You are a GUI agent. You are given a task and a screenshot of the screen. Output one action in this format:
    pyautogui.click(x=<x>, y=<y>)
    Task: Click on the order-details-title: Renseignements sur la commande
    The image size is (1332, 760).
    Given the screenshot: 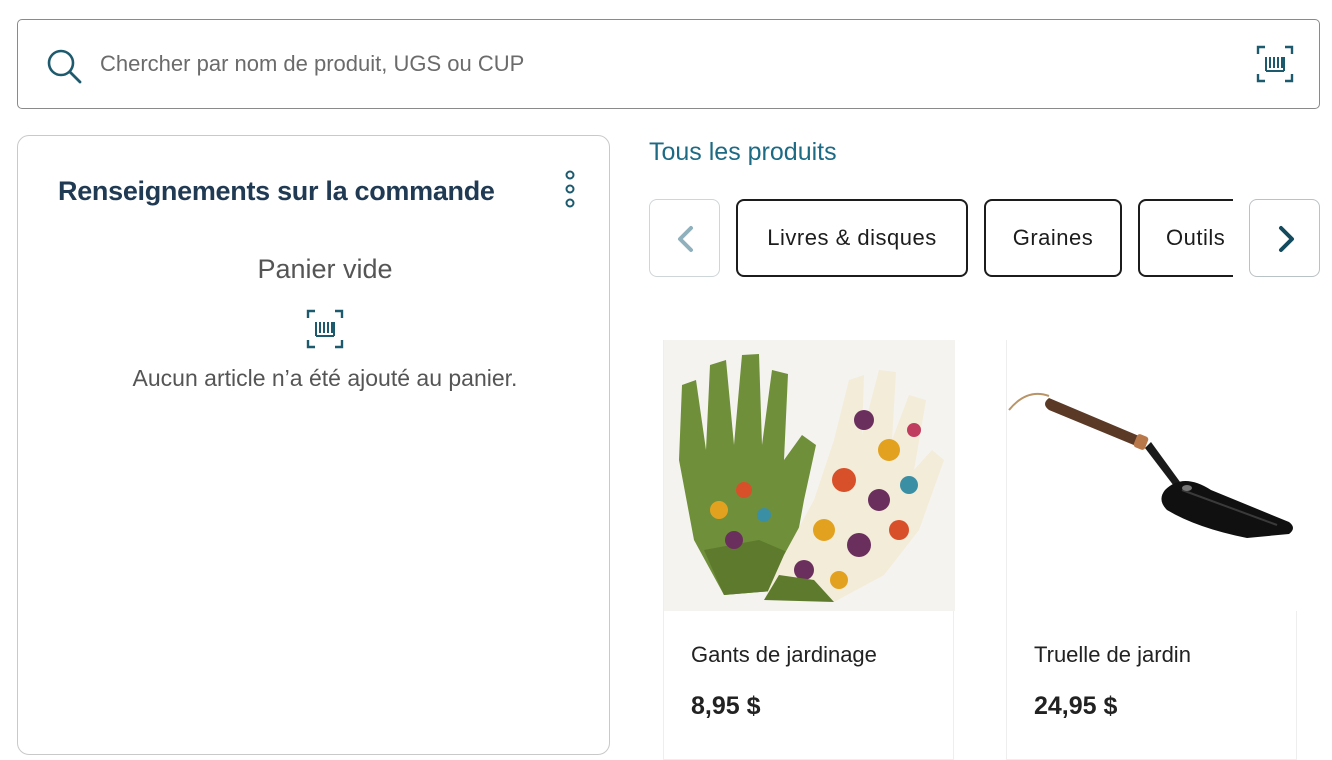 What is the action you would take?
    pyautogui.click(x=276, y=191)
    